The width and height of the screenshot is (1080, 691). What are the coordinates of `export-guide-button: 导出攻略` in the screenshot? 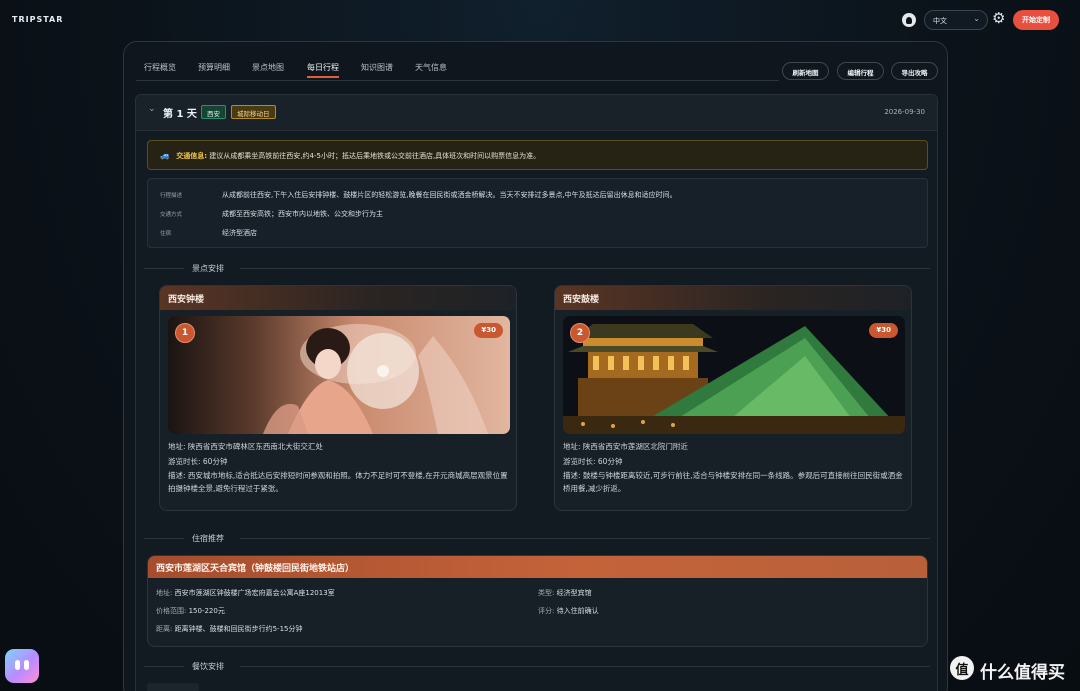 It's located at (914, 71).